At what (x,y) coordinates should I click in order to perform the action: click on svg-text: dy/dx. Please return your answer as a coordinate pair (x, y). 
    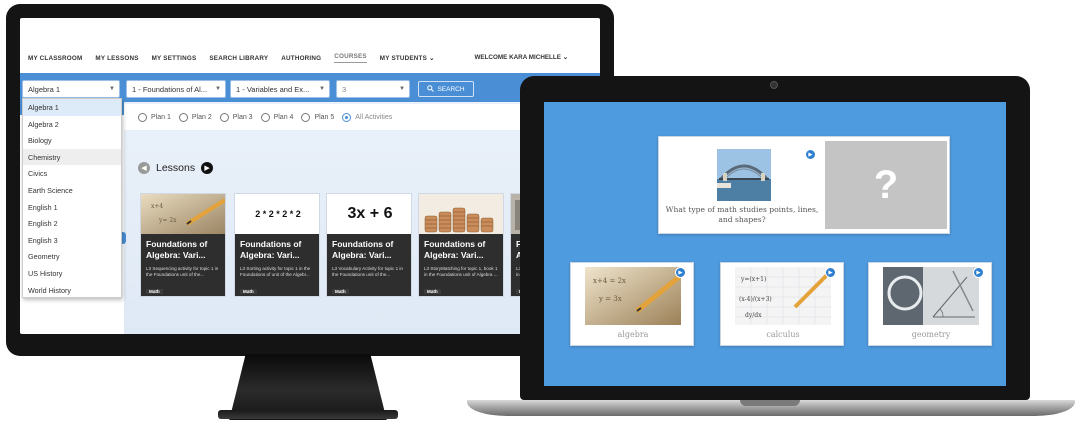
    Looking at the image, I should click on (753, 315).